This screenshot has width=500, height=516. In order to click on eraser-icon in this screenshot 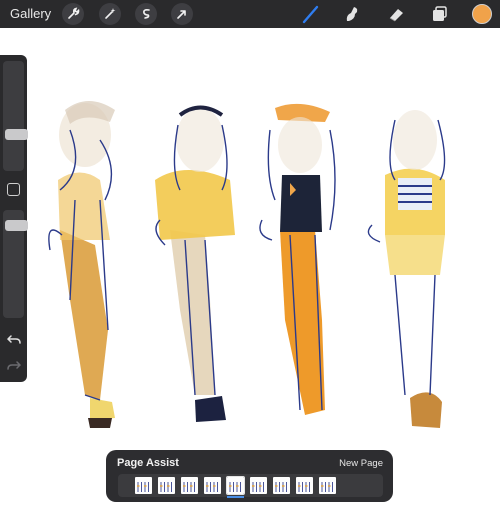, I will do `click(396, 14)`.